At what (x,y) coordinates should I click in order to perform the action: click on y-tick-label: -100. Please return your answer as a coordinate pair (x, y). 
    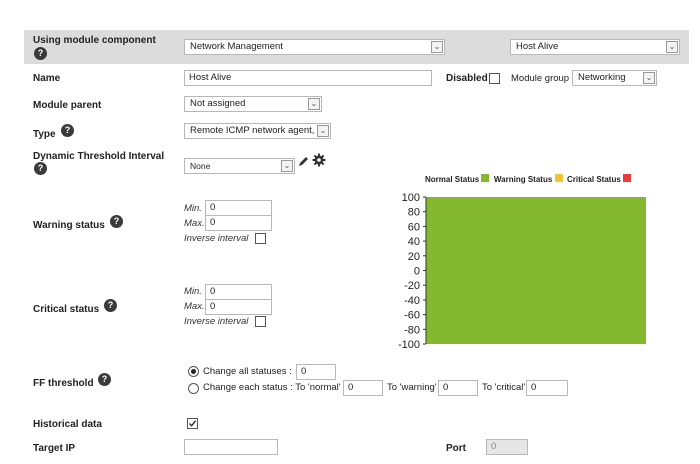
    Looking at the image, I should click on (409, 345).